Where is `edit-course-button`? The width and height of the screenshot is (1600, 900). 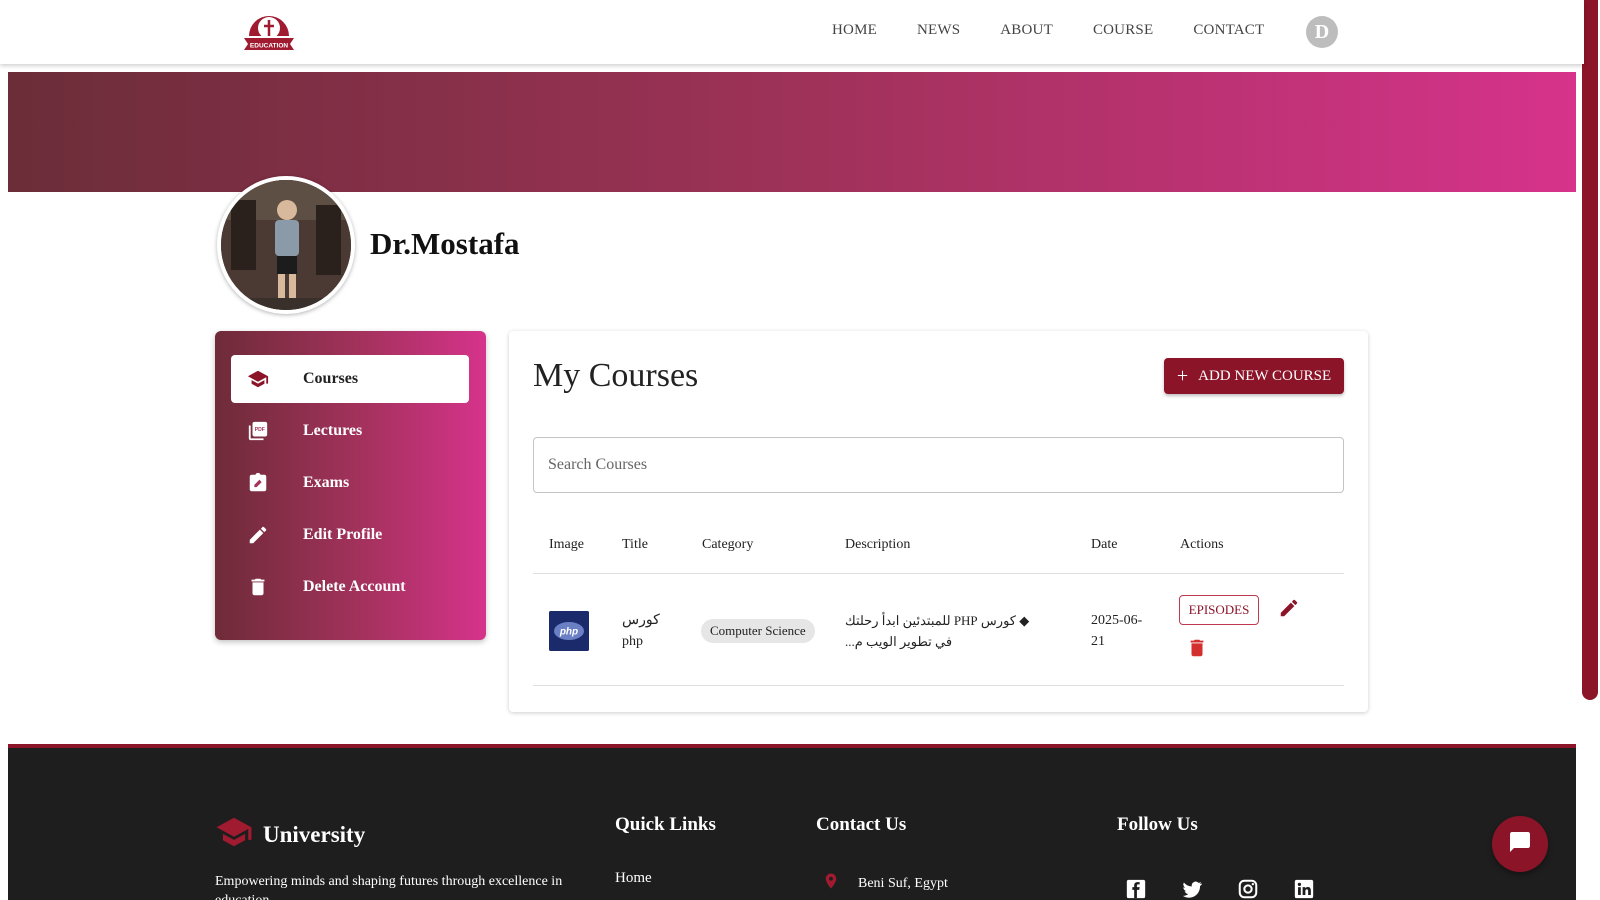
edit-course-button is located at coordinates (1289, 610).